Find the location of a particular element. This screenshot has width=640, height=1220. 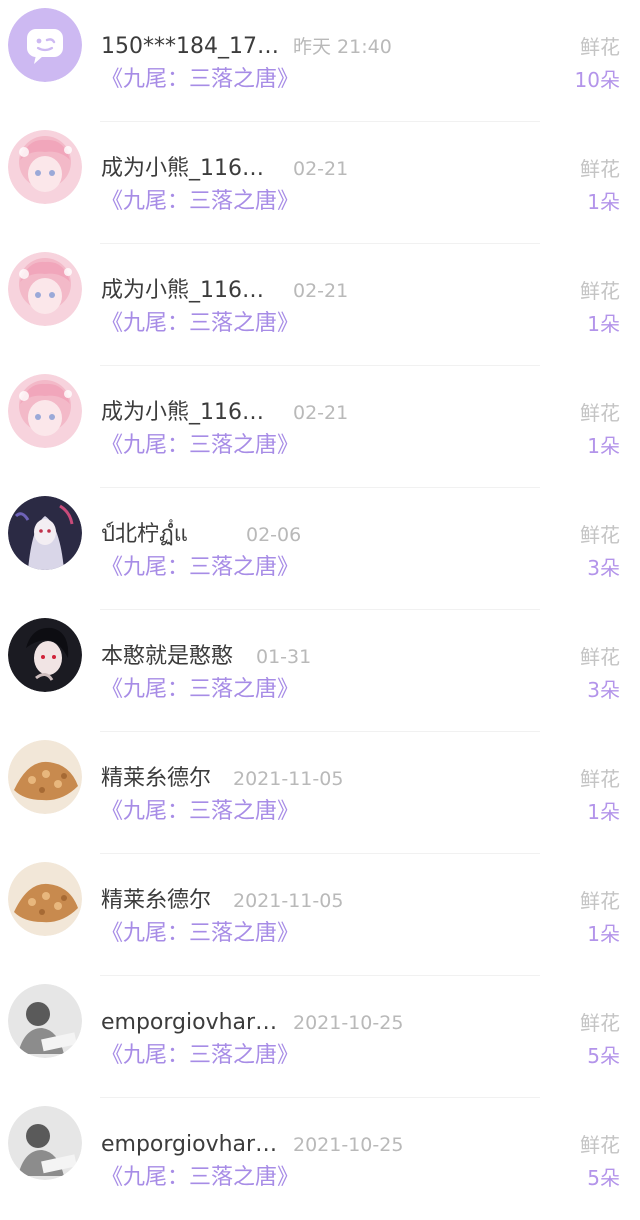

gift-record-row: ป์北柠ฏํํแ 02-06 《九尾：三落之唐》 鲜花 3朵 is located at coordinates (320, 549).